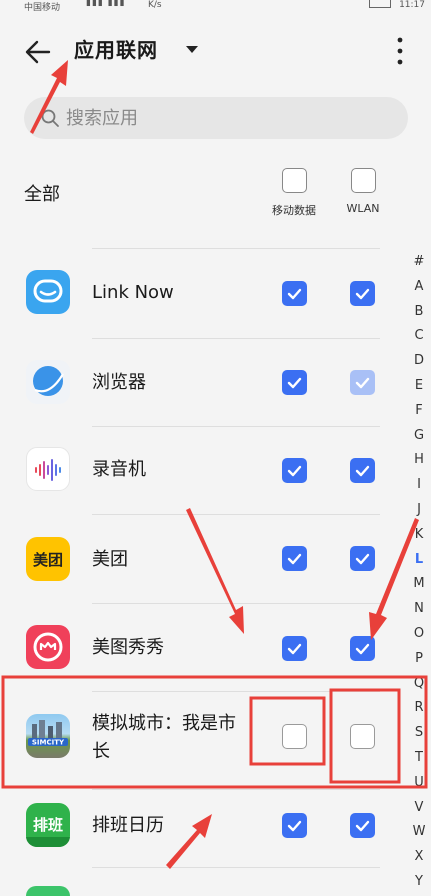  Describe the element at coordinates (419, 857) in the screenshot. I see `index-letter: X` at that location.